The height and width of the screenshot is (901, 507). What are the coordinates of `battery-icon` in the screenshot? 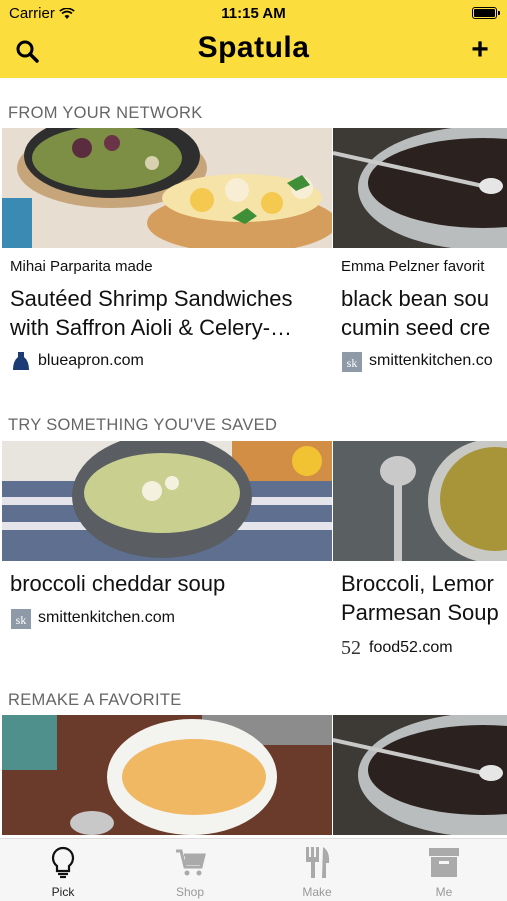 It's located at (486, 13).